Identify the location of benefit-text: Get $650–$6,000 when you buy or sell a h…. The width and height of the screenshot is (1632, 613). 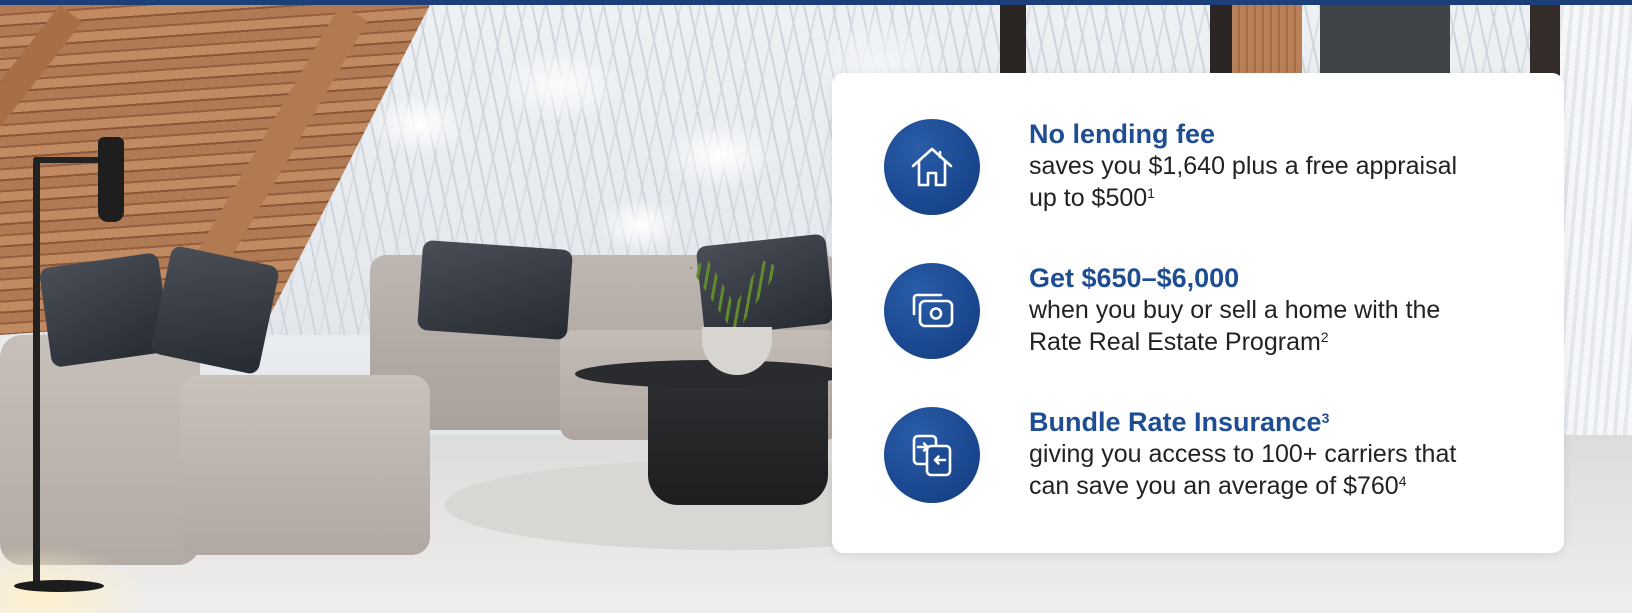
(1269, 310).